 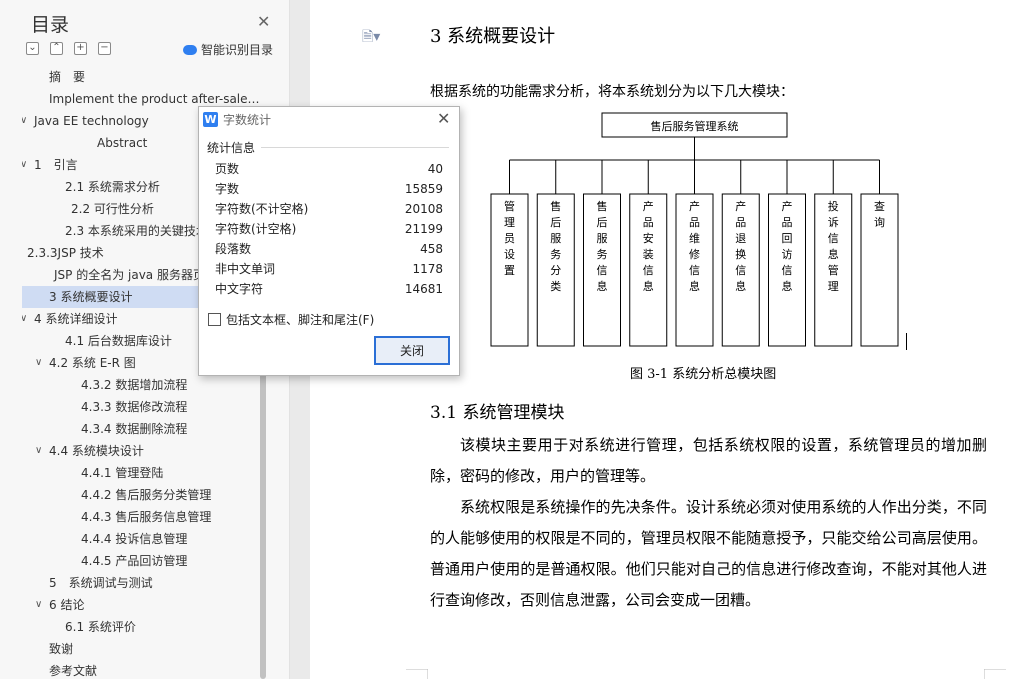 I want to click on outline-item: ∨ 6 结论, so click(x=142, y=605).